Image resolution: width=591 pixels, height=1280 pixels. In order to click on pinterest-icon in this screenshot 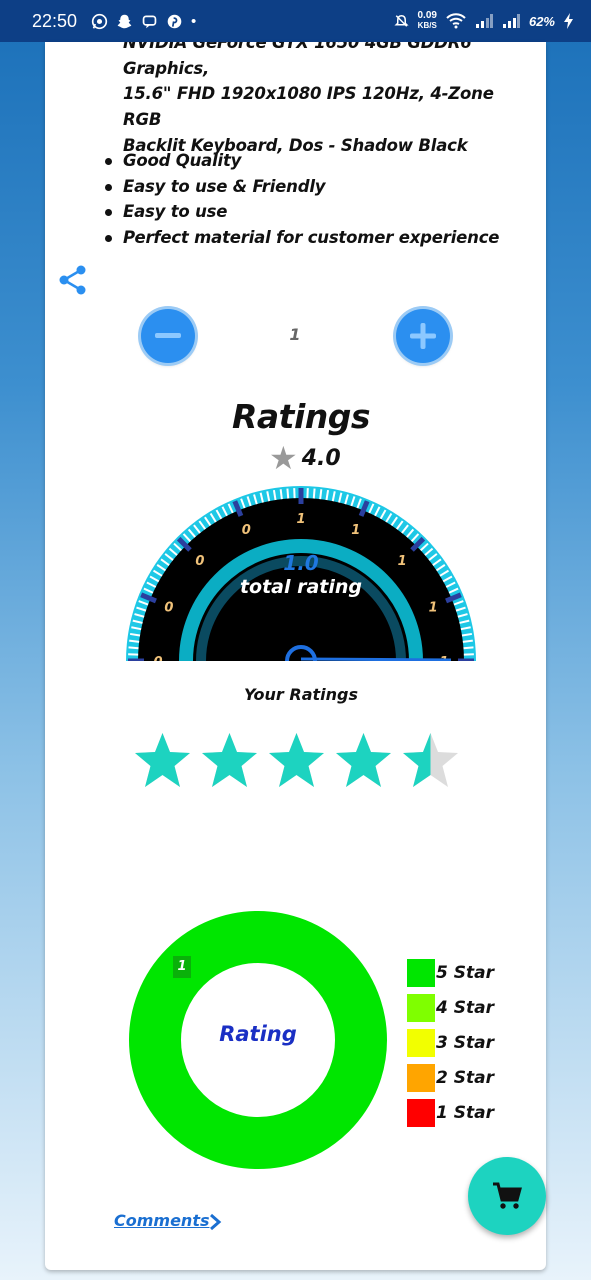, I will do `click(174, 21)`.